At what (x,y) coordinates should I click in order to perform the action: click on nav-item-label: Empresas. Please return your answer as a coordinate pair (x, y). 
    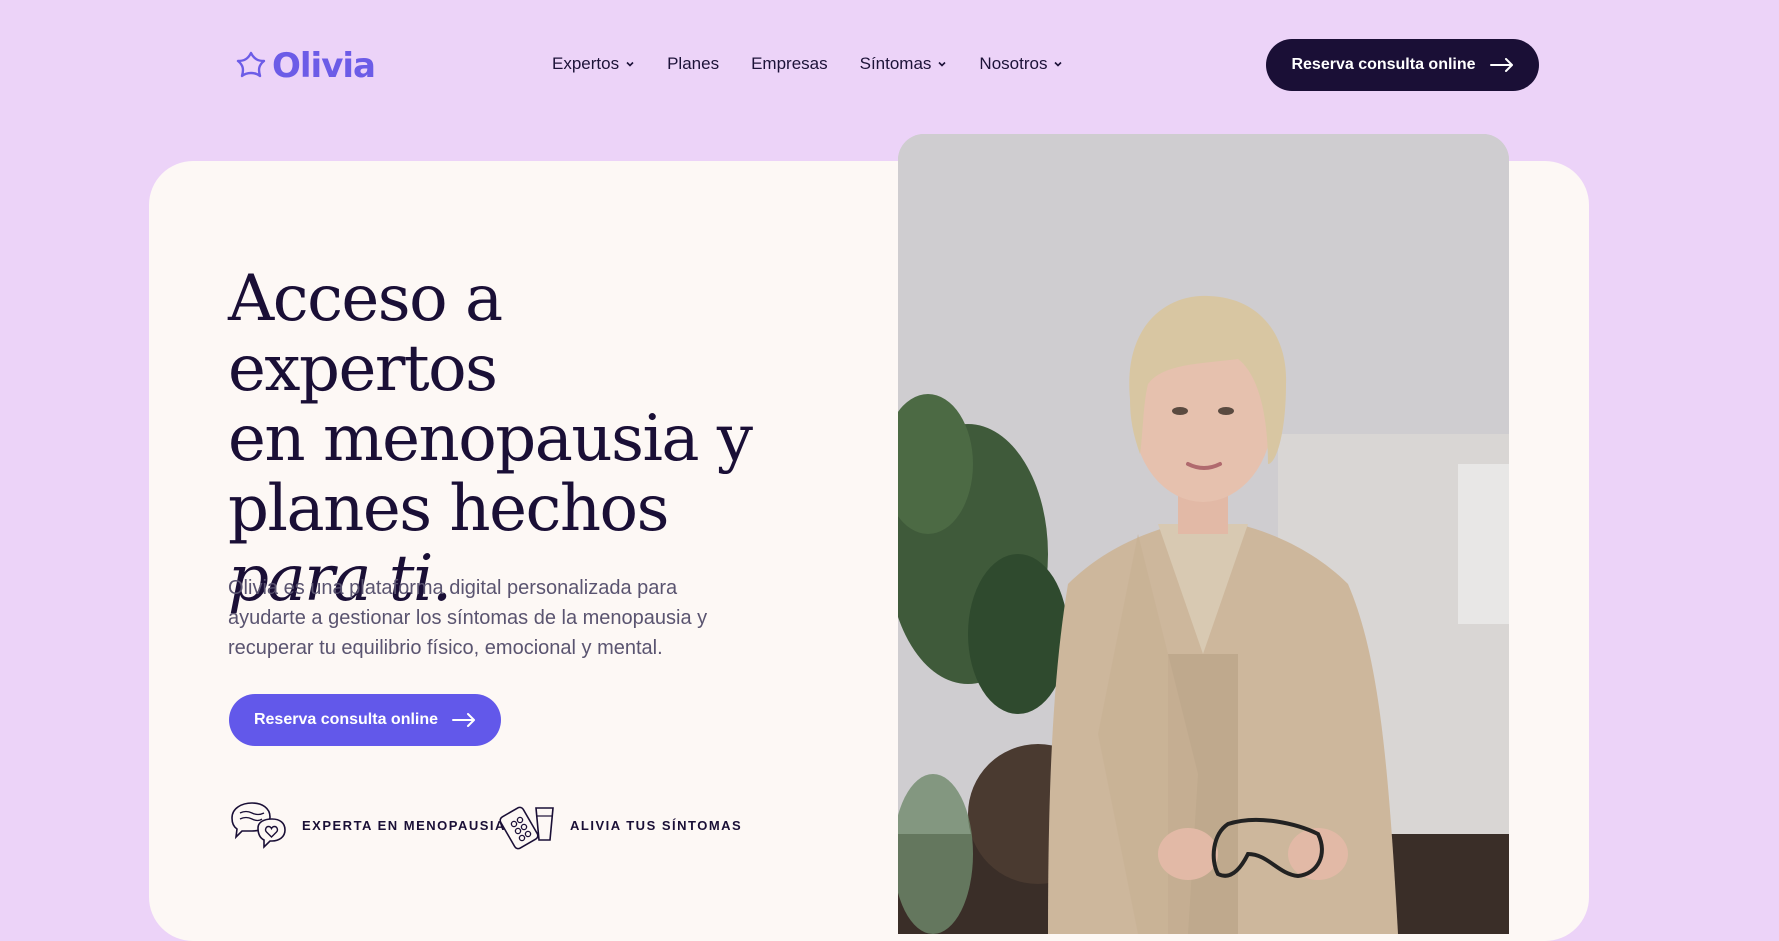
    Looking at the image, I should click on (789, 63).